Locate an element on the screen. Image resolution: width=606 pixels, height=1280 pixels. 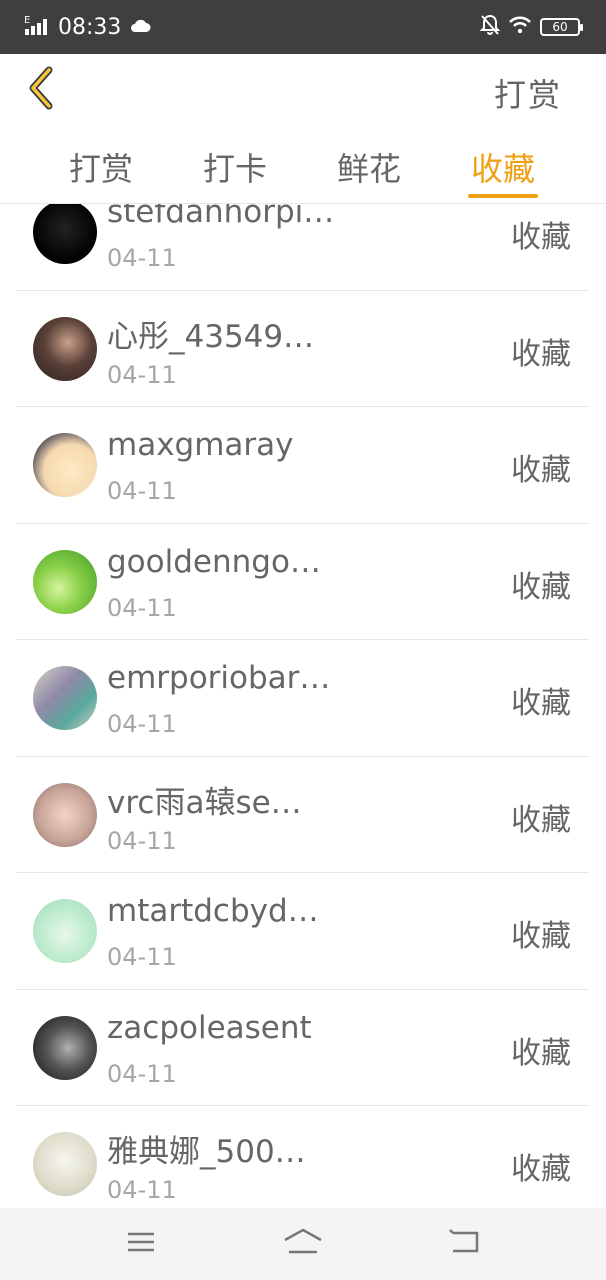
battery-indicator: 60 is located at coordinates (561, 27).